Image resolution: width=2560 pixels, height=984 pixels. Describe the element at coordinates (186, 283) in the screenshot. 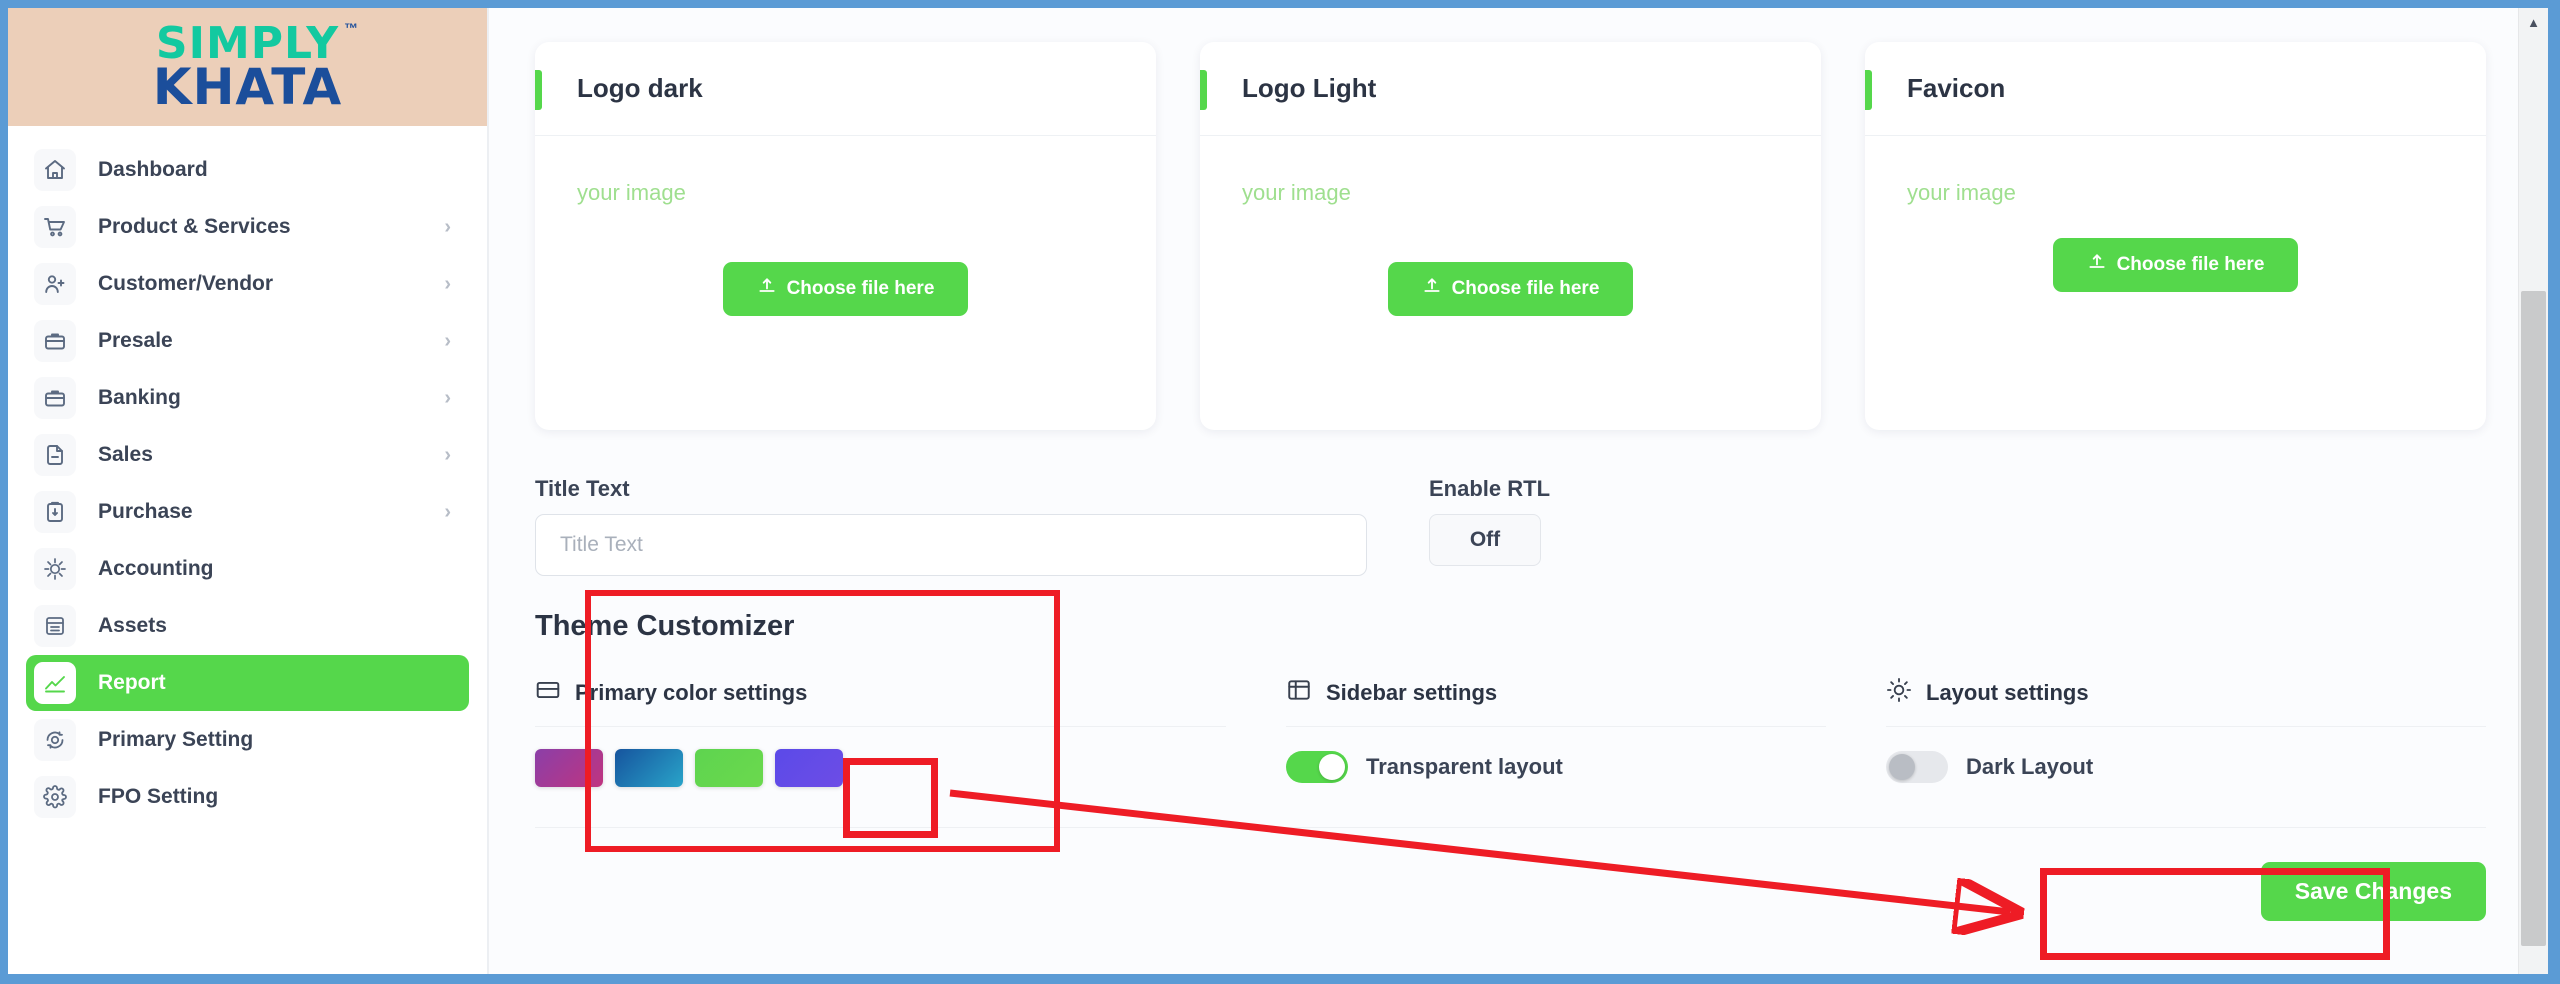

I see `sidebar-item-label: Customer/Vendor` at that location.